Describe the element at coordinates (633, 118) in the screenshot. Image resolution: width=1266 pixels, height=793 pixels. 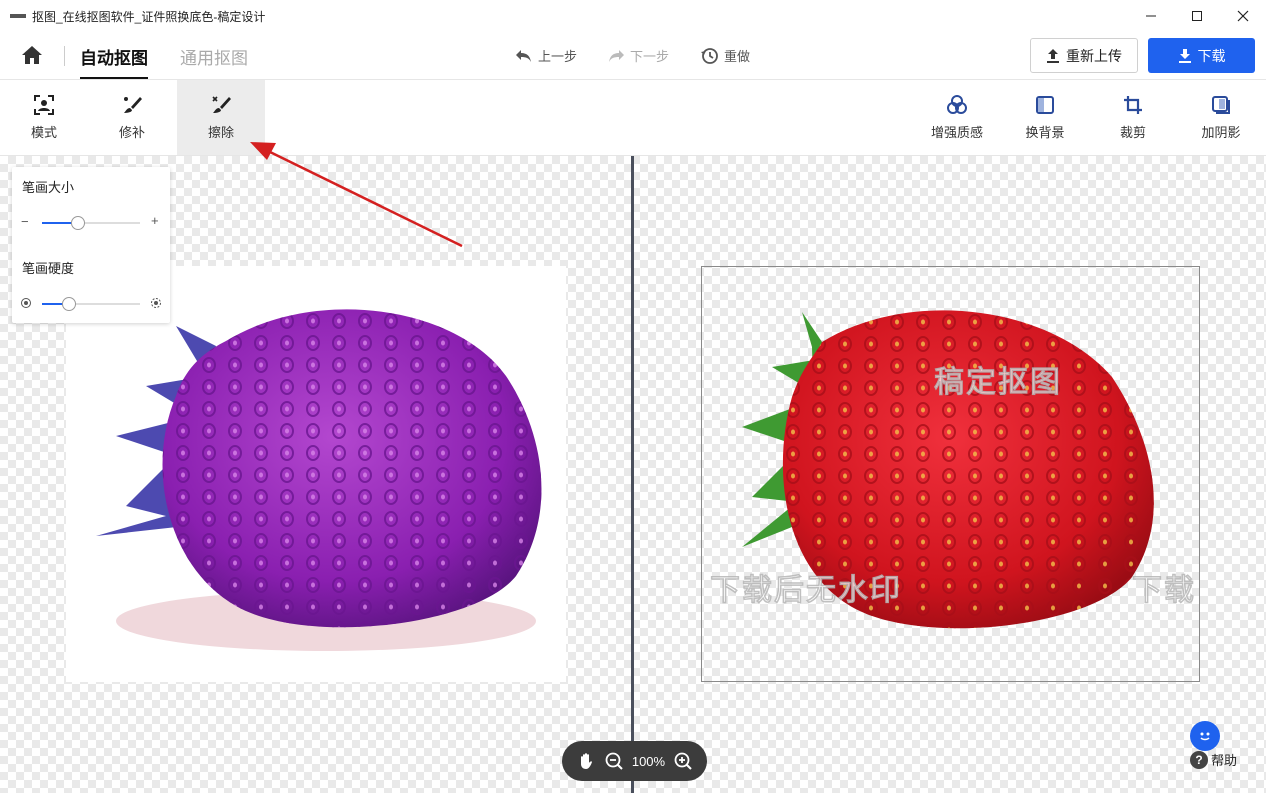
I see `tool-bar: 模式 修补 擦除 增强质感 换背景 裁剪 加阴影` at that location.